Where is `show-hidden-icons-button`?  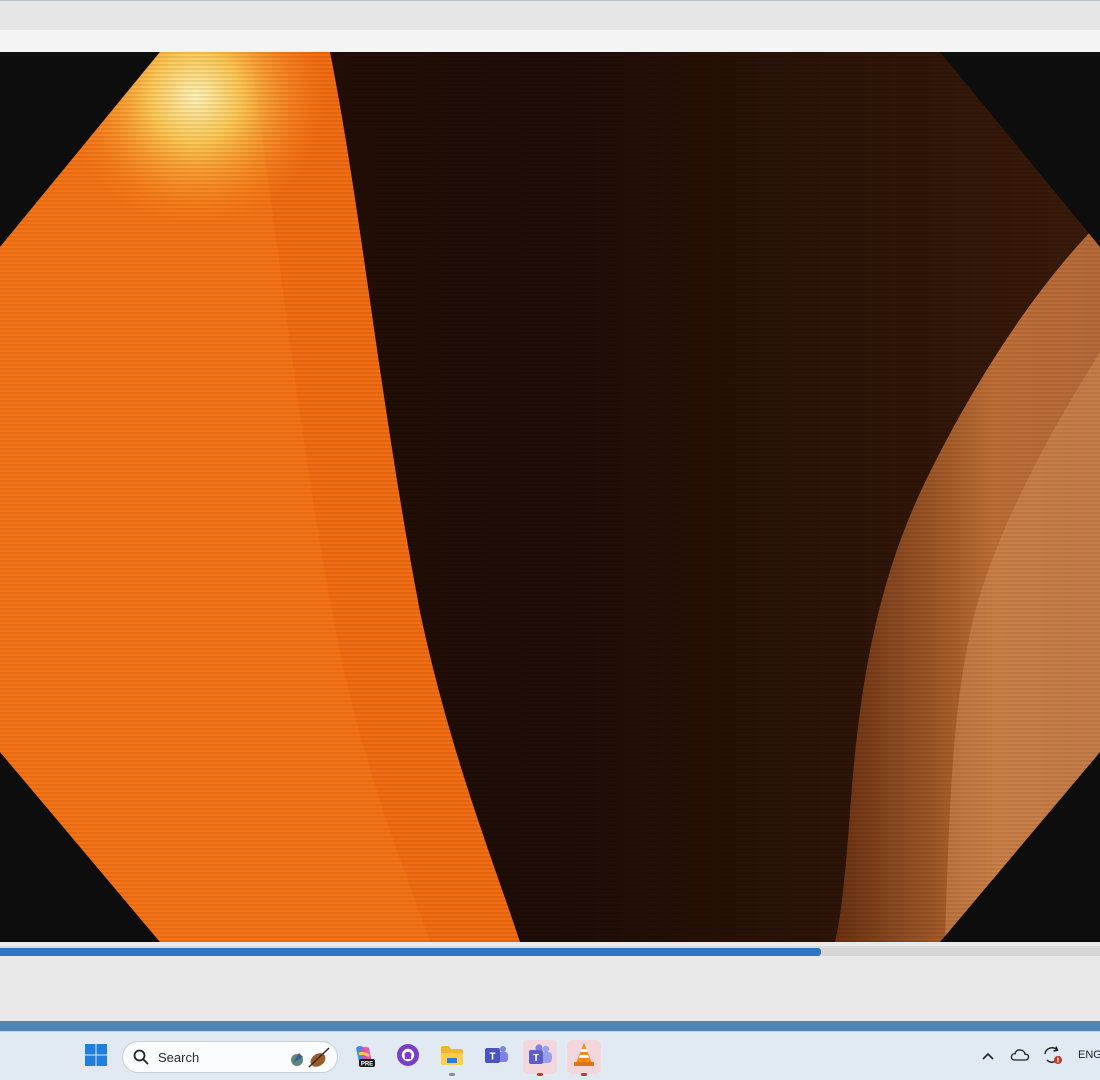
show-hidden-icons-button is located at coordinates (988, 1057).